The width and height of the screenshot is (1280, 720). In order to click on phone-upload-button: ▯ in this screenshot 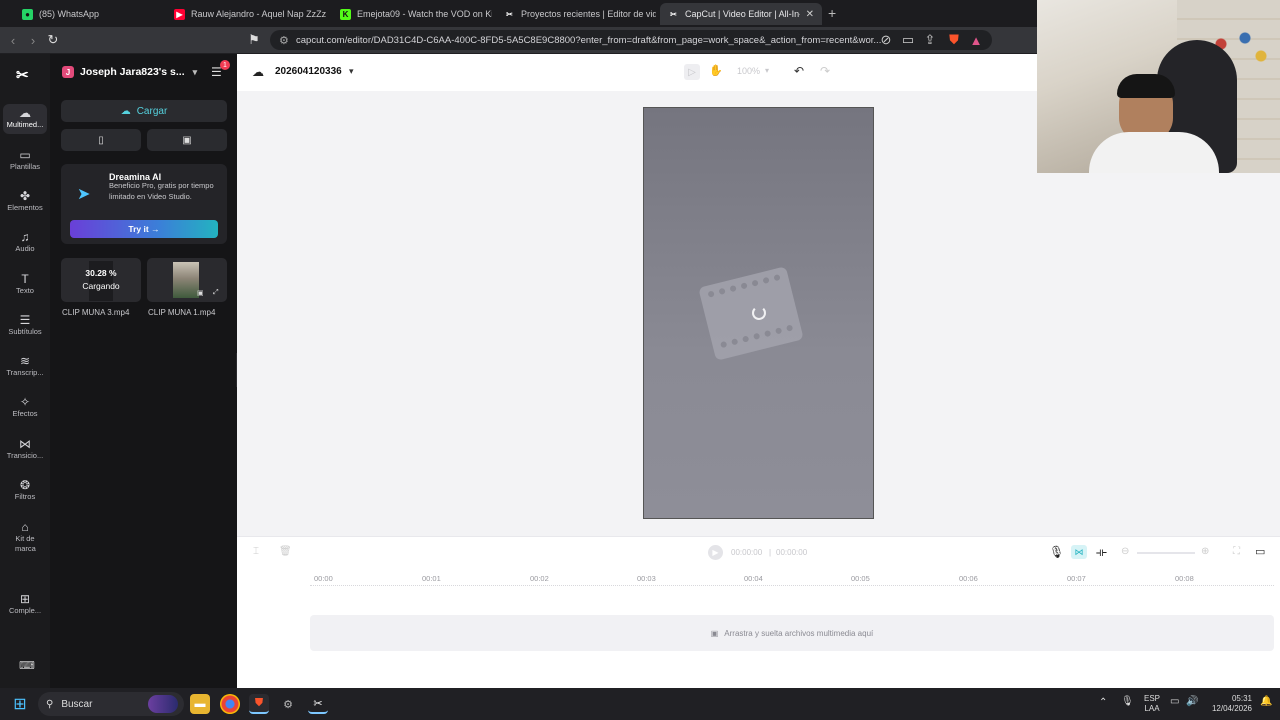, I will do `click(101, 140)`.